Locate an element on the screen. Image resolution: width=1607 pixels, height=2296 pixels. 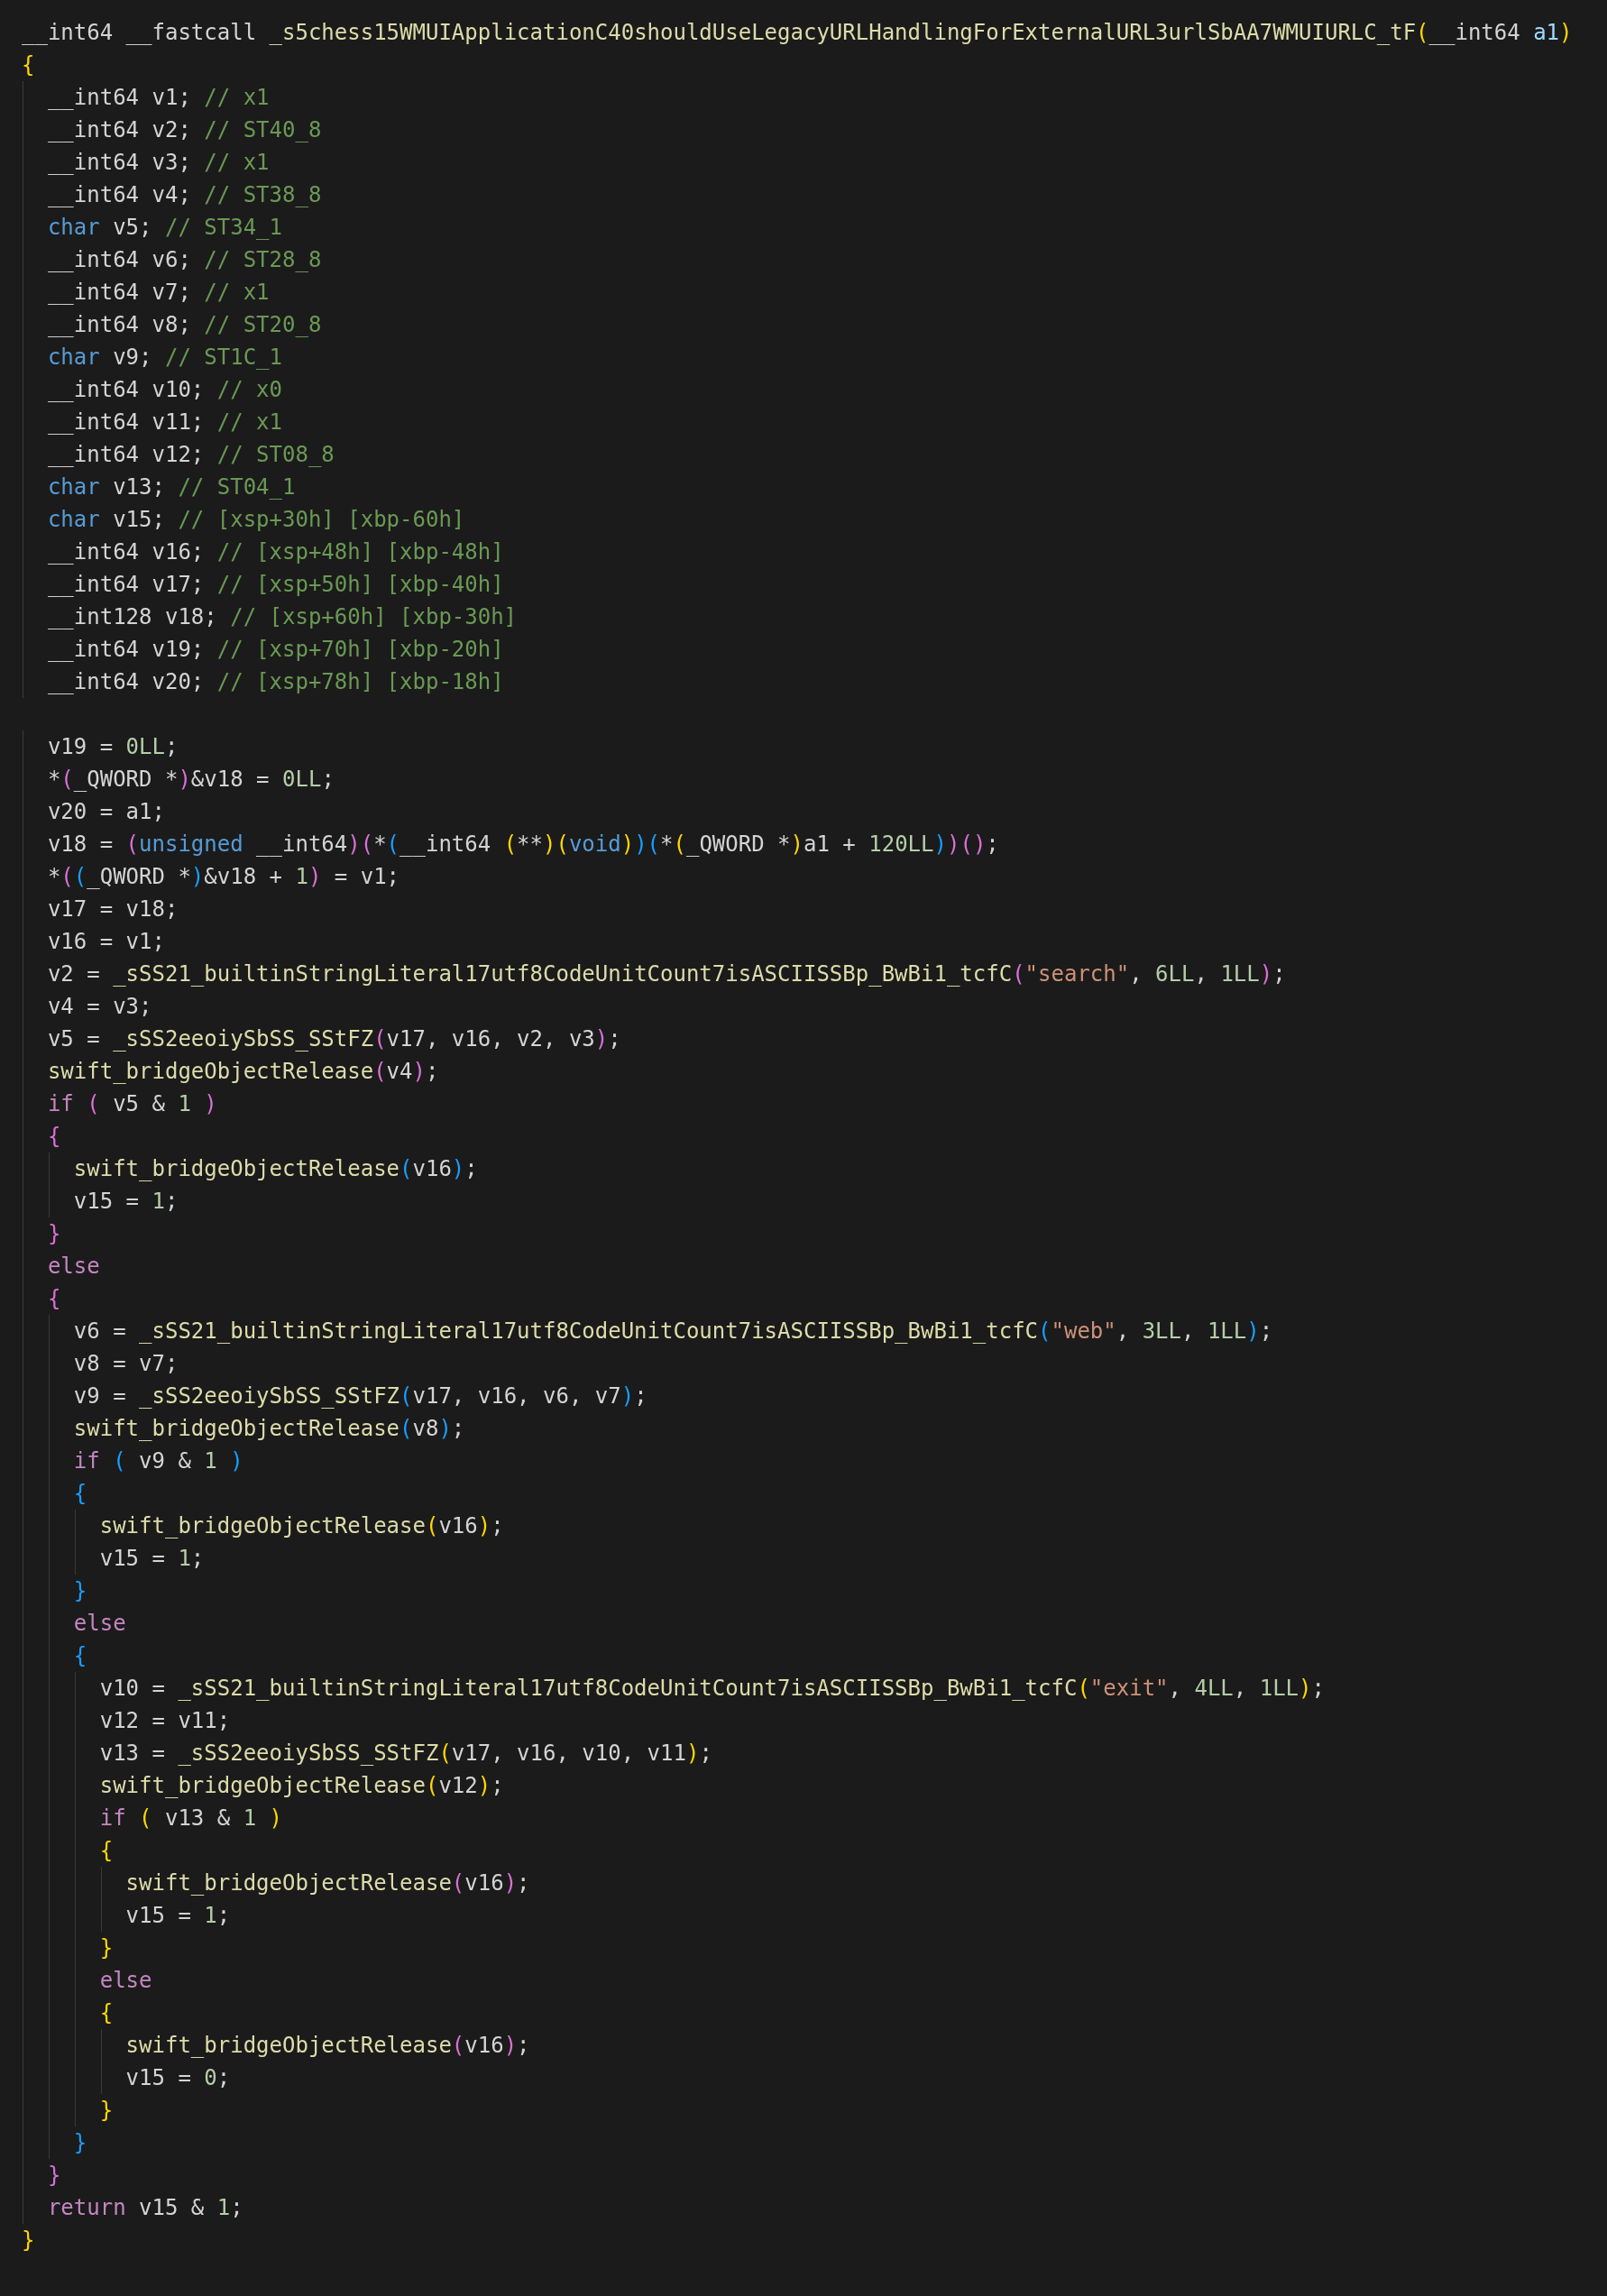
code-line: __int64 v8; // ST20_8 is located at coordinates (184, 325).